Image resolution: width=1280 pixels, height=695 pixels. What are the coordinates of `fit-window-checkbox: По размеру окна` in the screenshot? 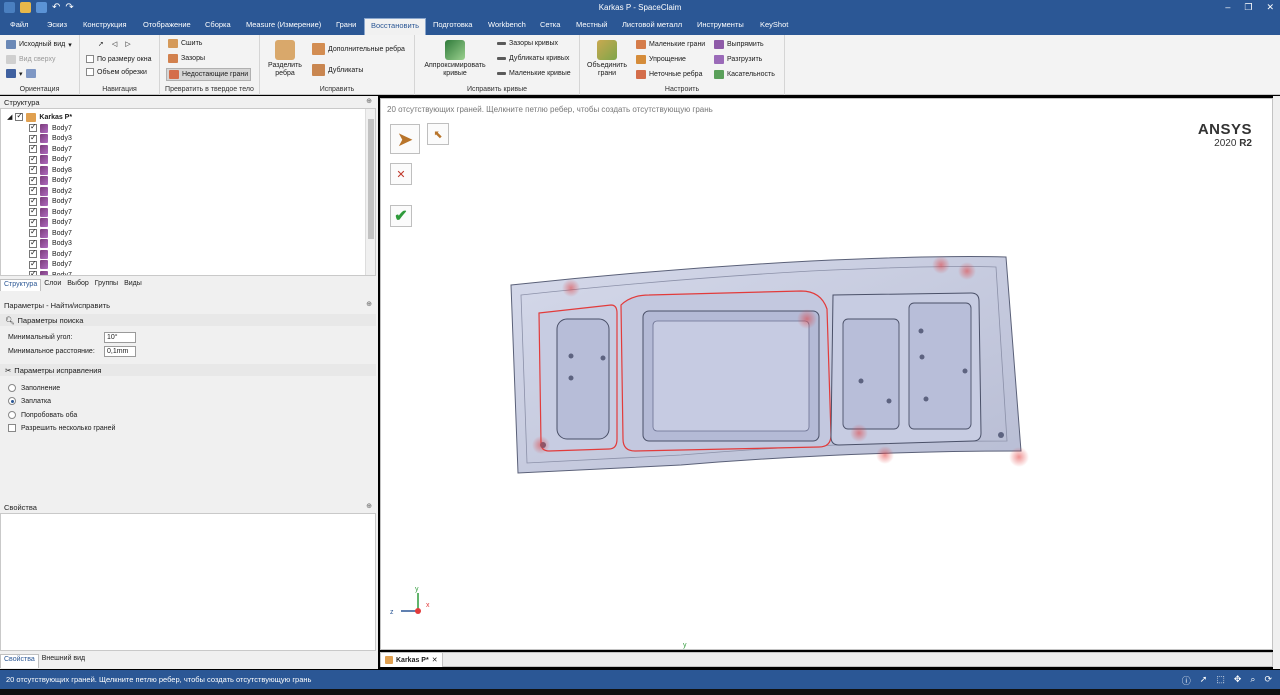 It's located at (118, 59).